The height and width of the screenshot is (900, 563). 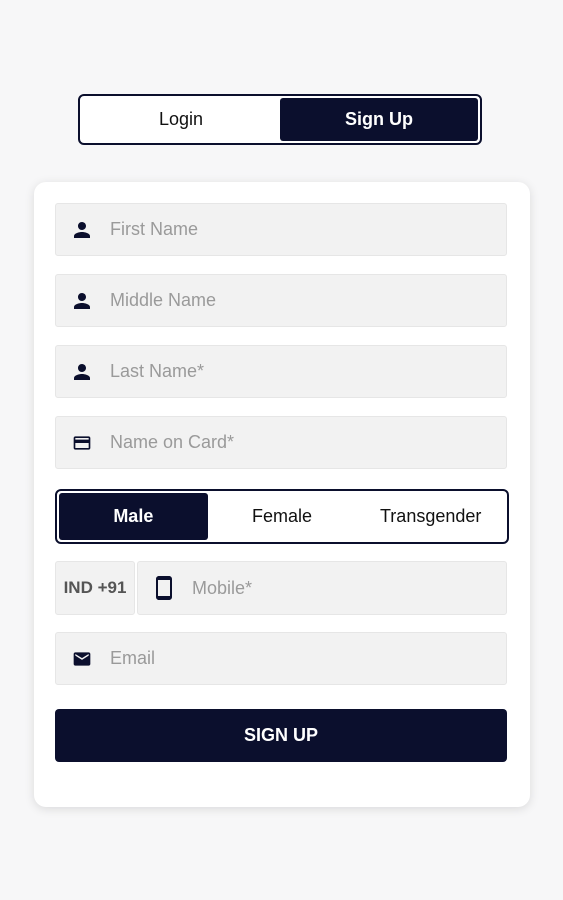 I want to click on name-on-card-field, so click(x=281, y=442).